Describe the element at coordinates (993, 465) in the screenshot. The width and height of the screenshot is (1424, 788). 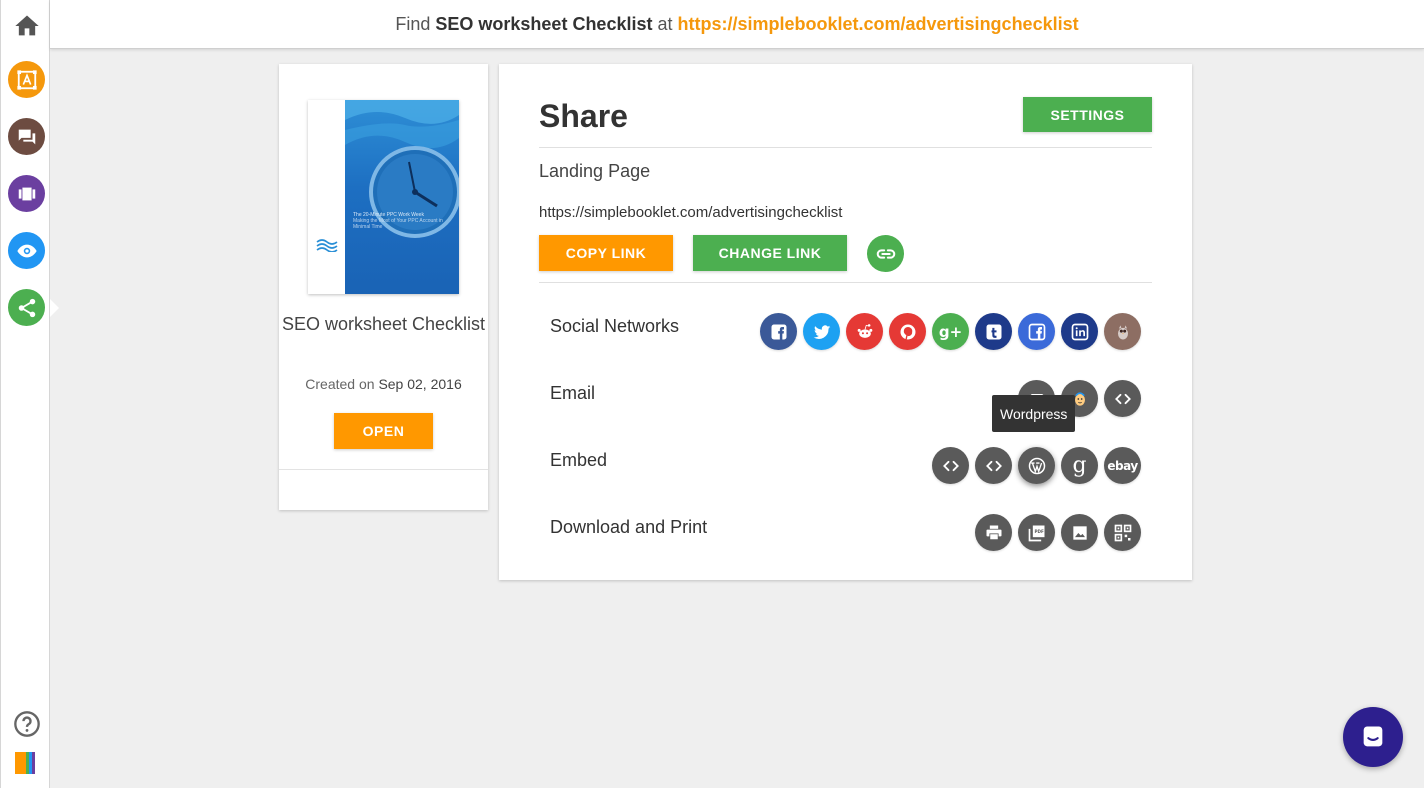
I see `embed-code-alt-icon` at that location.